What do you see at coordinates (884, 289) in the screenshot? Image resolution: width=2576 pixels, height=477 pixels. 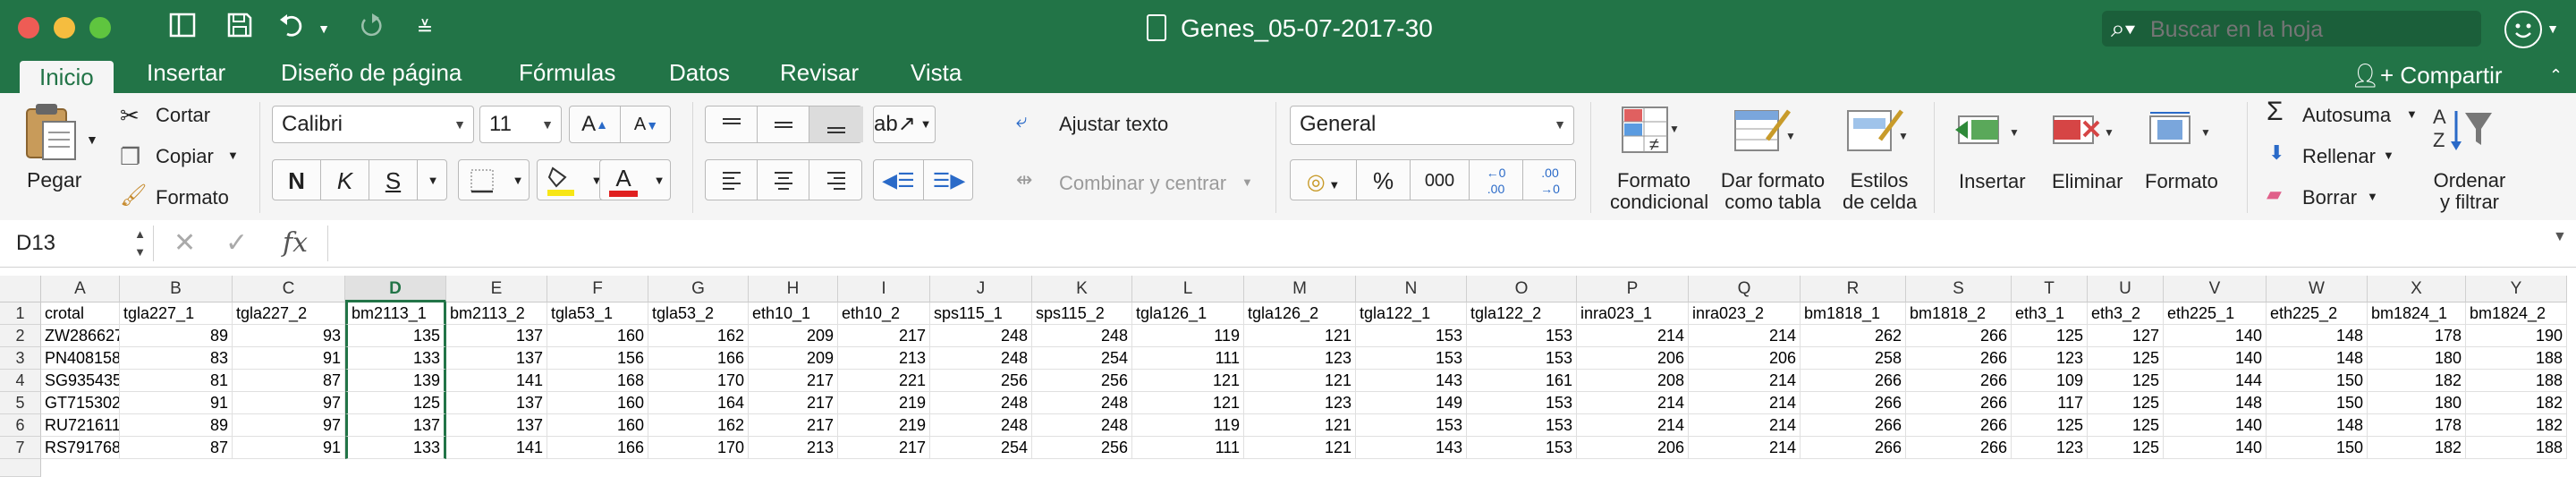 I see `column-header: I` at bounding box center [884, 289].